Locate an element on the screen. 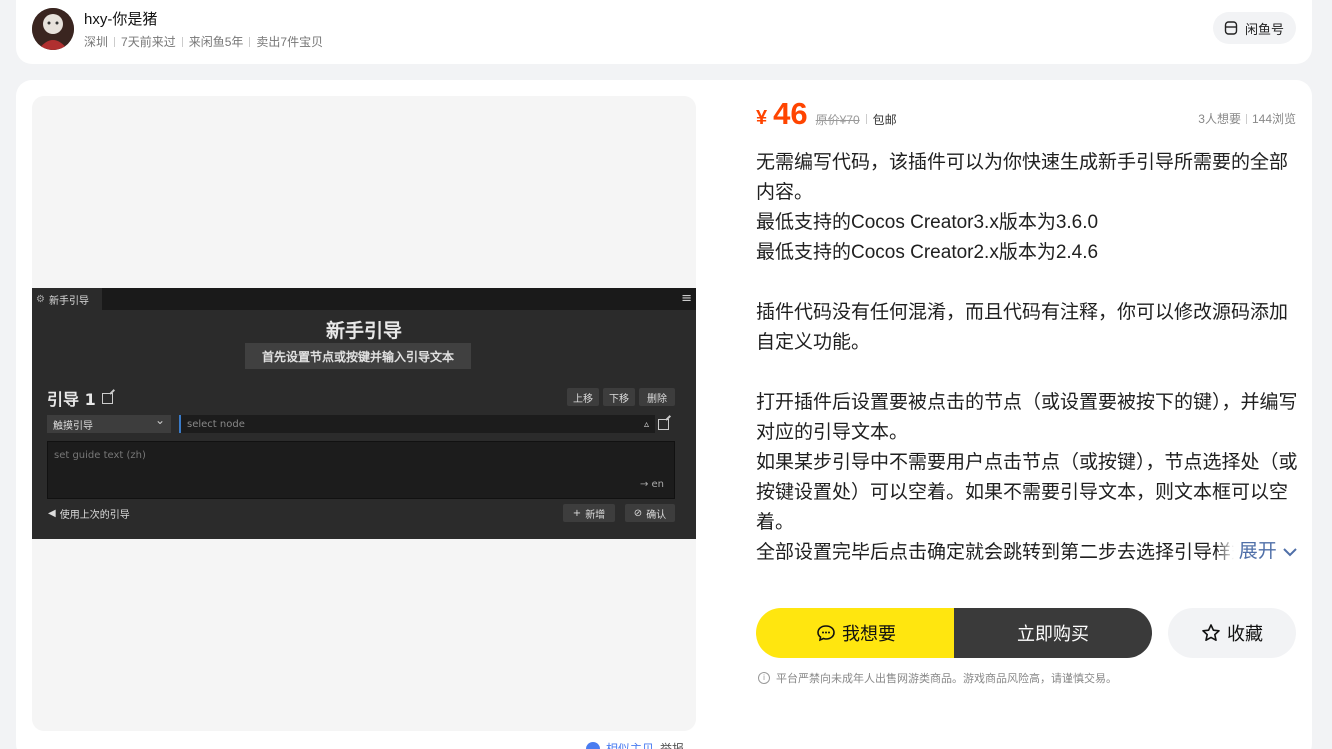 The image size is (1332, 749). shipping-badge: 包邮 is located at coordinates (884, 120).